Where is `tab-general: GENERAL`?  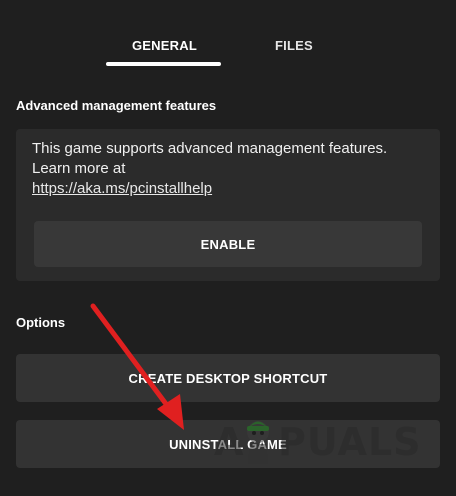 tab-general: GENERAL is located at coordinates (164, 45).